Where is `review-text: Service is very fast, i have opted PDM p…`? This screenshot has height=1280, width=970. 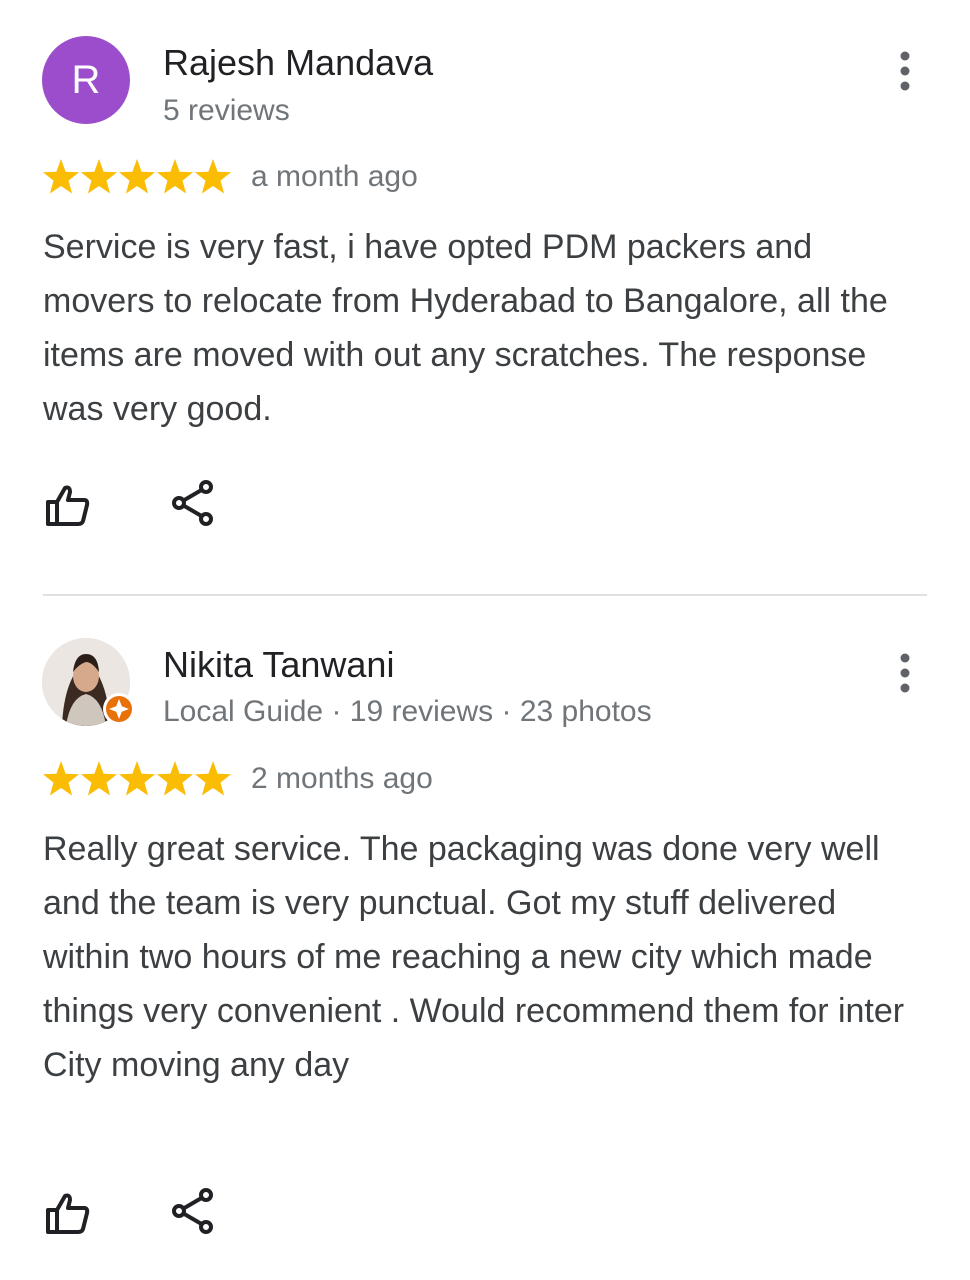 review-text: Service is very fast, i have opted PDM p… is located at coordinates (465, 328).